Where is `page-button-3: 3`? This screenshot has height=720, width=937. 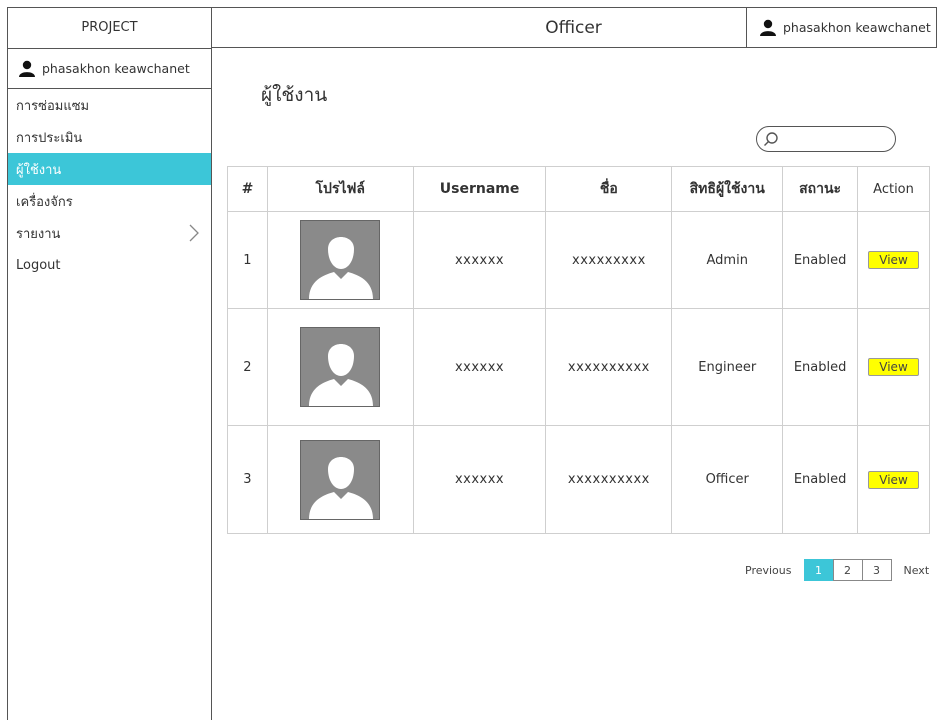
page-button-3: 3 is located at coordinates (876, 570).